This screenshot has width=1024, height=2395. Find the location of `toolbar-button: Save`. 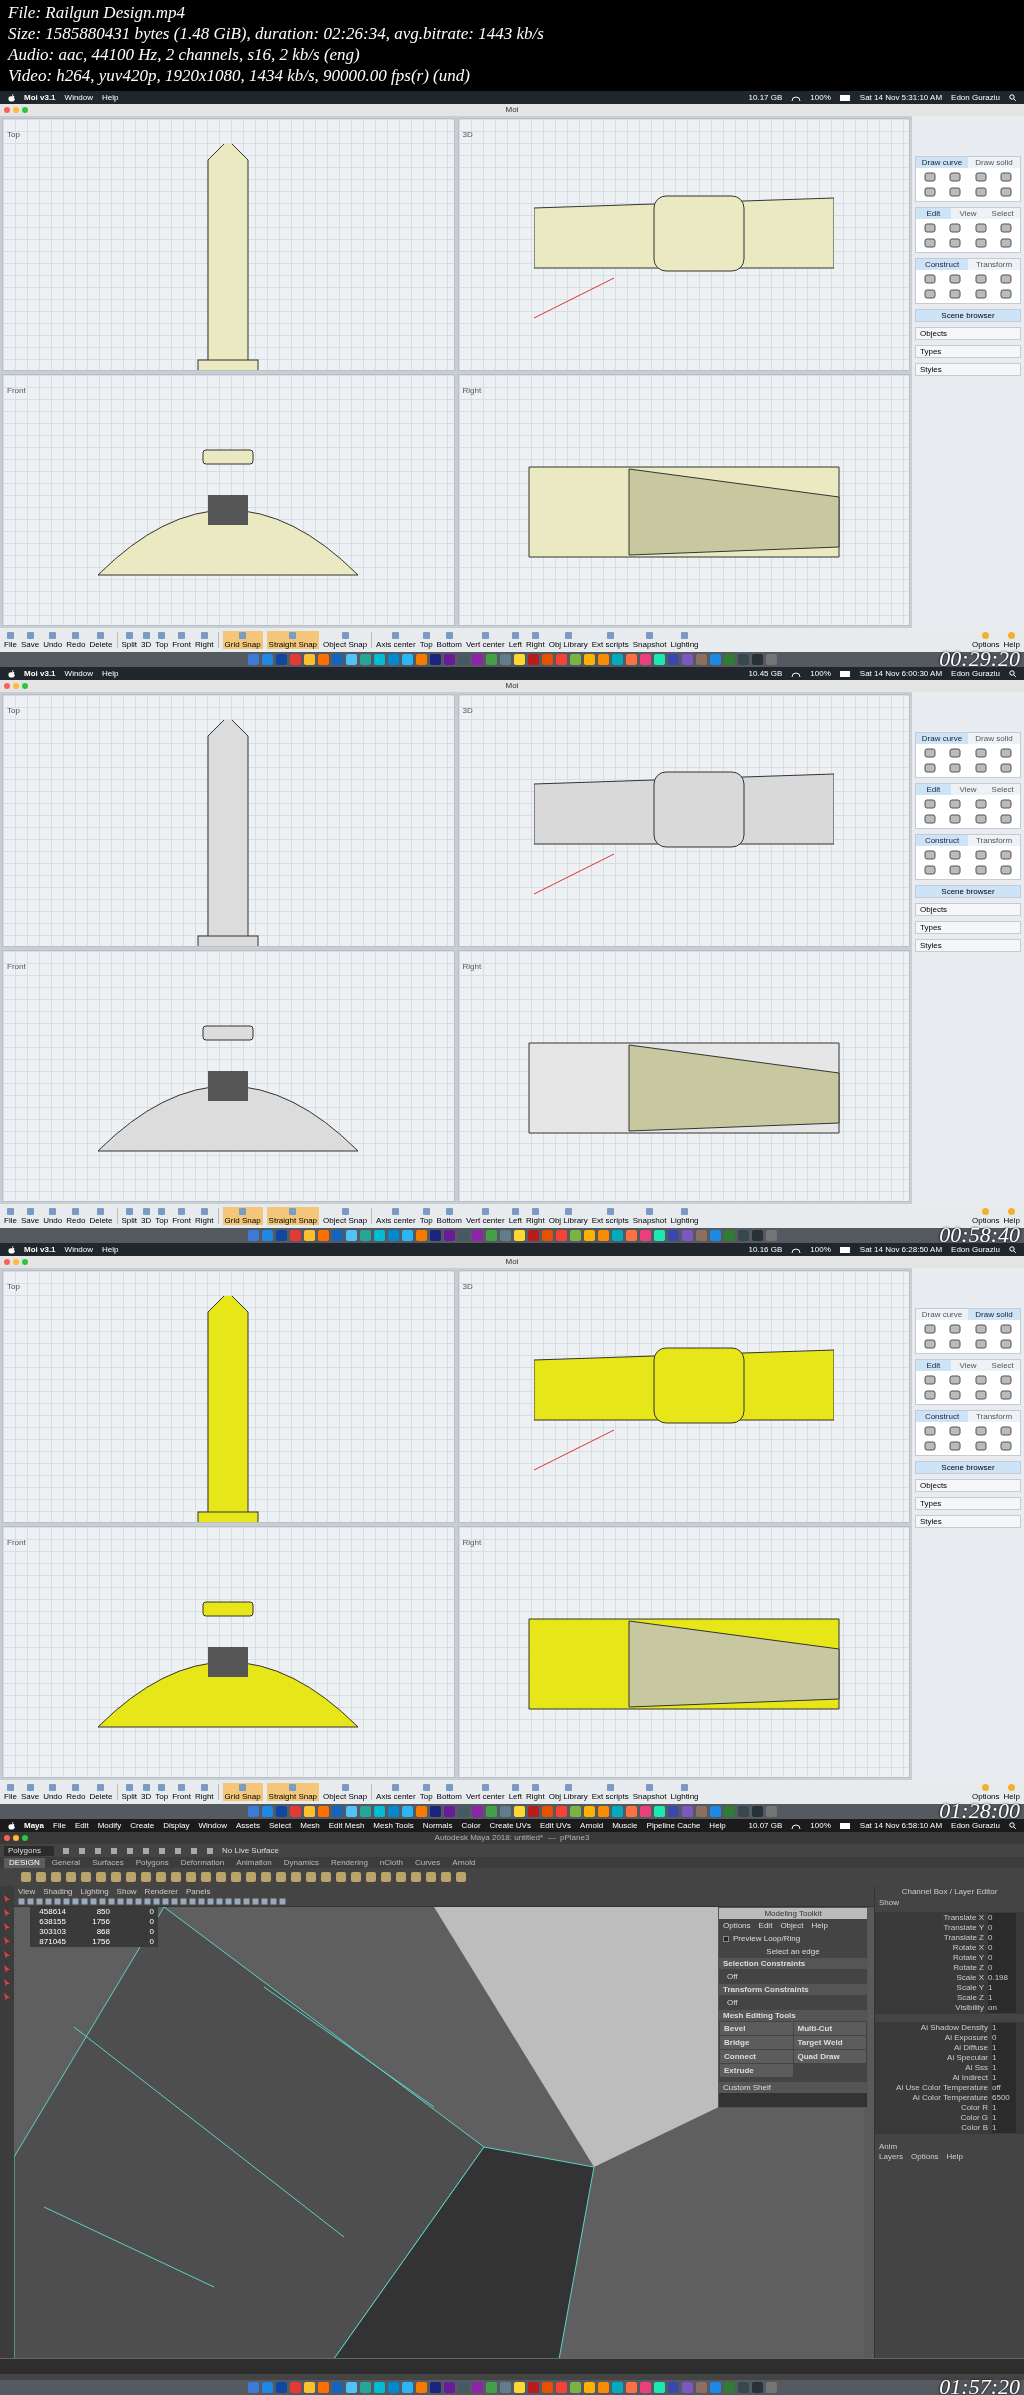

toolbar-button: Save is located at coordinates (30, 640).